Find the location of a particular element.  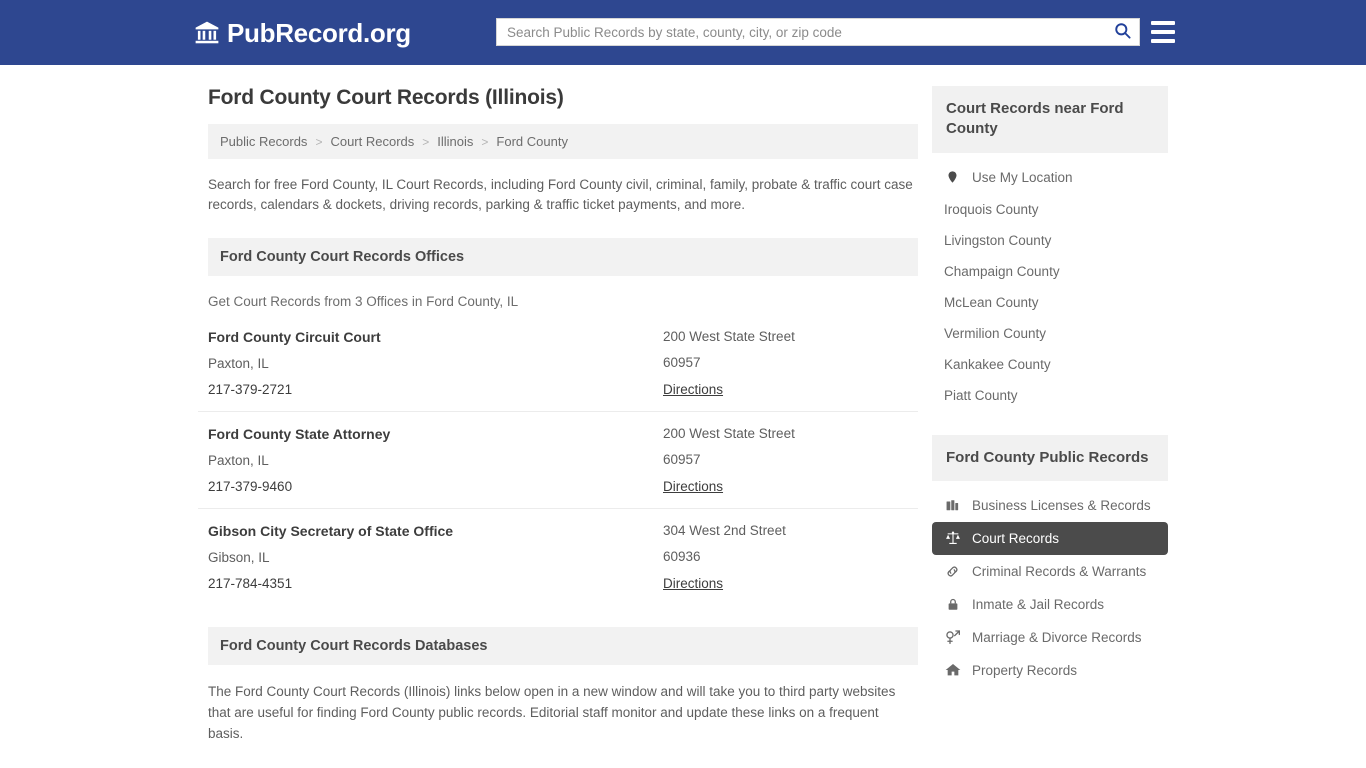

breadcrumb-item-ford-county: Ford County is located at coordinates (532, 141).